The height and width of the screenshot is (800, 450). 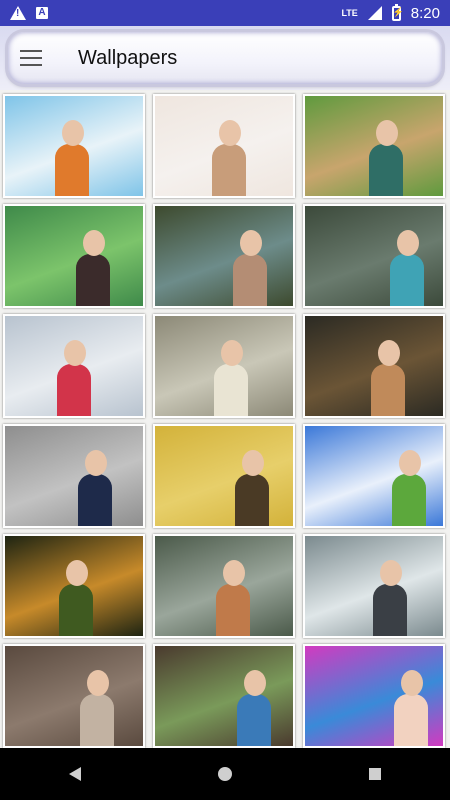 I want to click on home-icon, so click(x=224, y=774).